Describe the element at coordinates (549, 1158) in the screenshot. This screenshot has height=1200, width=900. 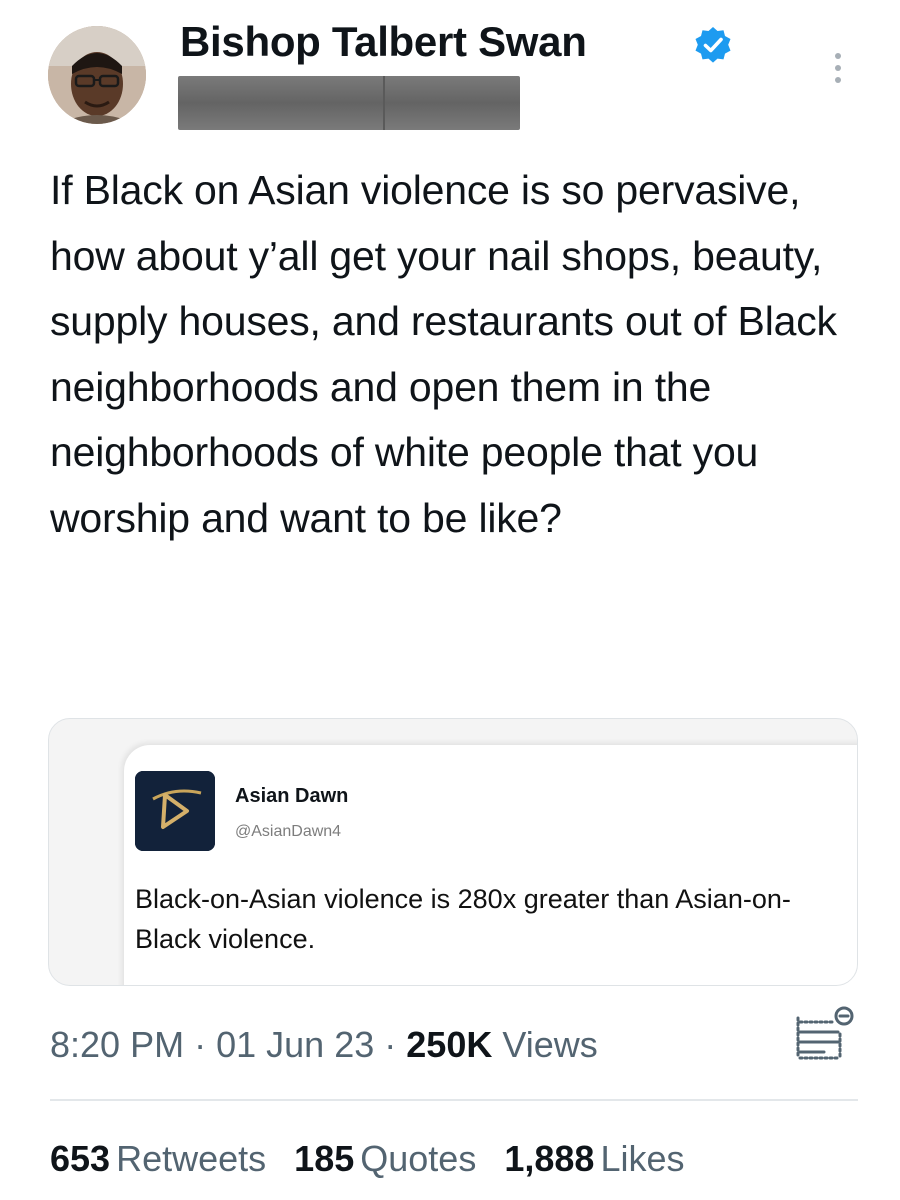
I see `likes-count: 1,888` at that location.